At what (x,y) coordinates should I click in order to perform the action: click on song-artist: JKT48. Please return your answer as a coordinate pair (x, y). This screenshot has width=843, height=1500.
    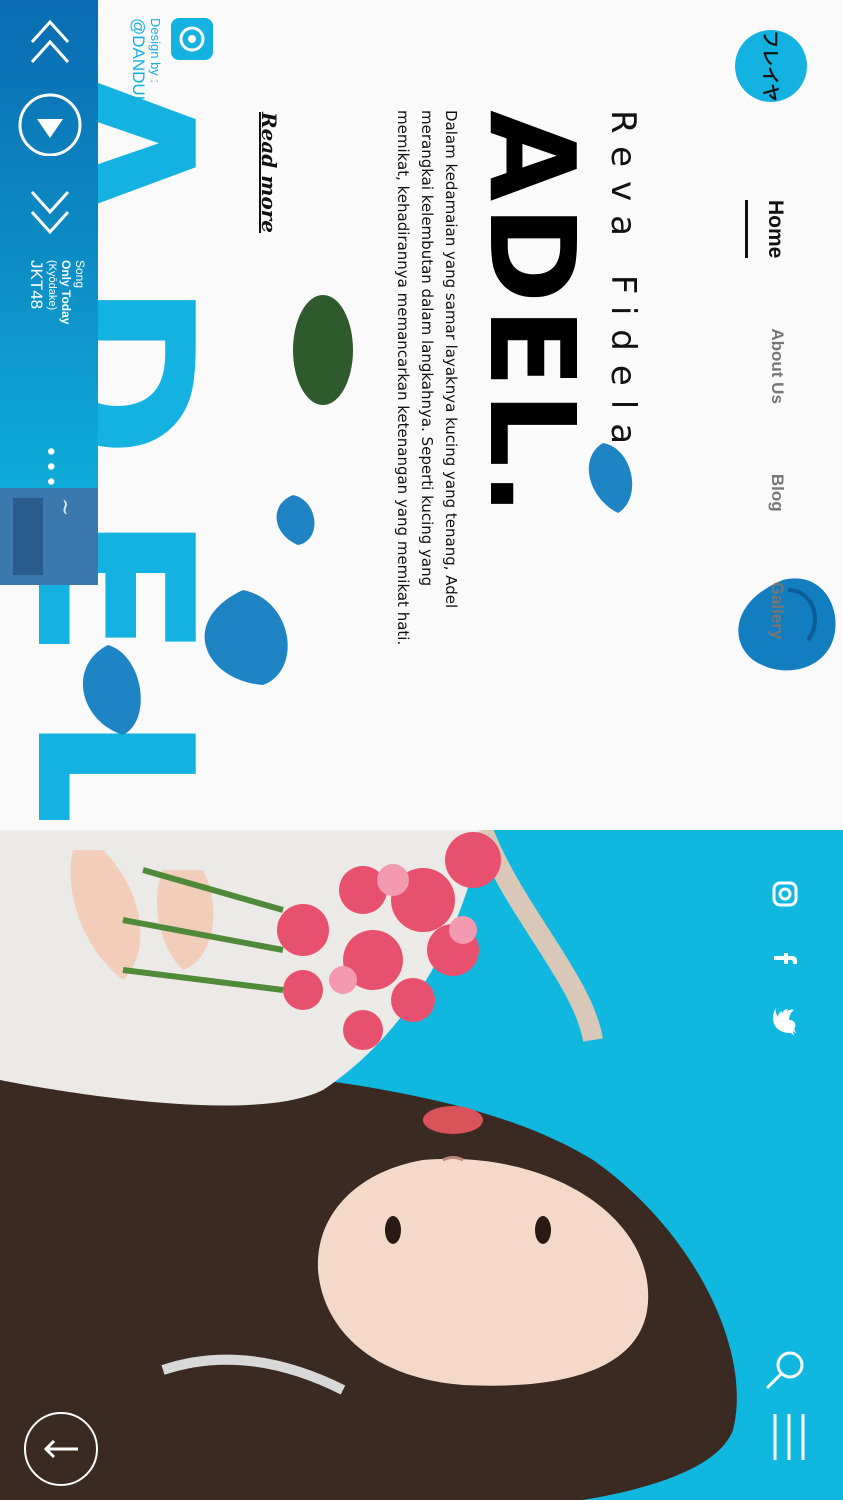
    Looking at the image, I should click on (36, 285).